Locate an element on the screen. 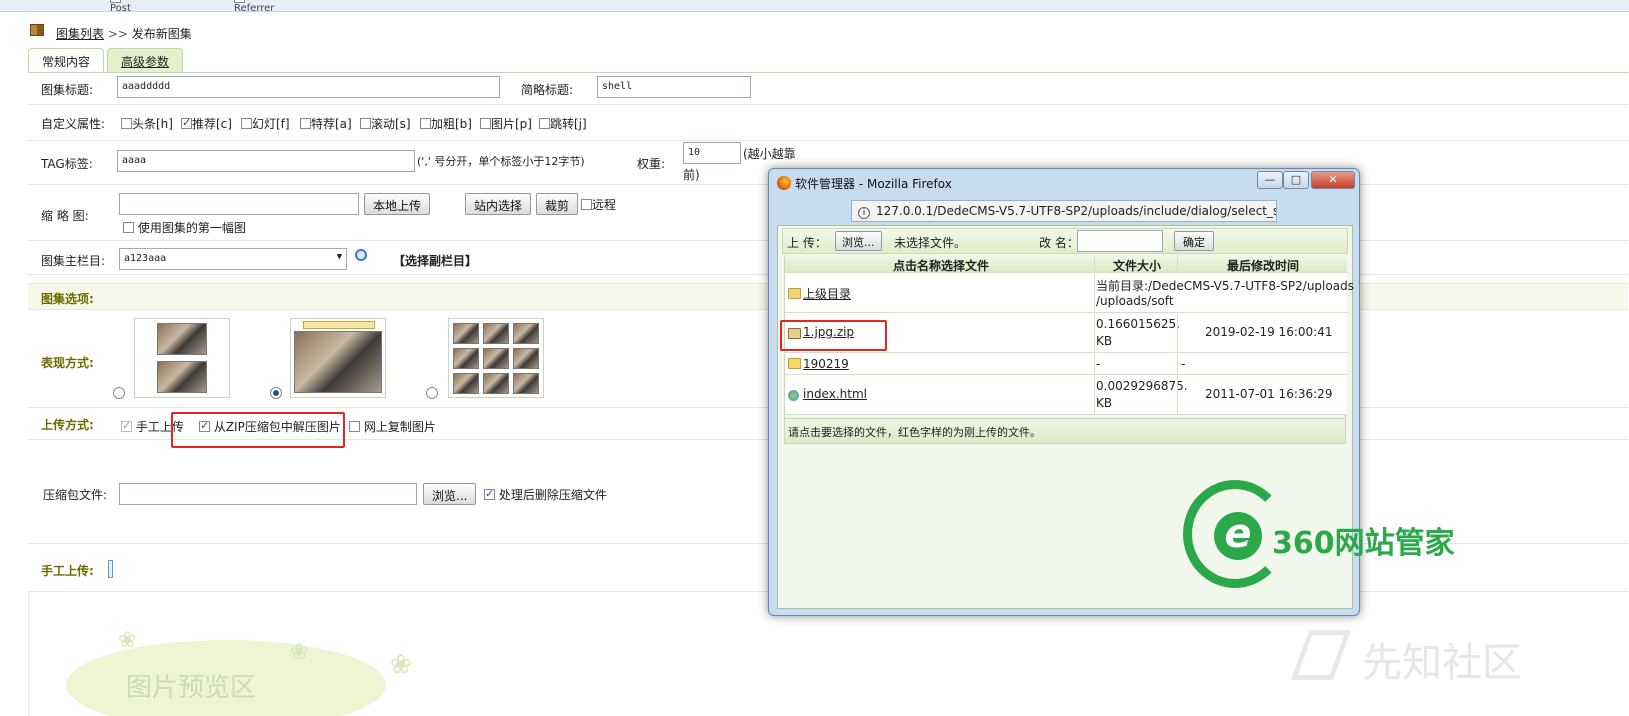 The width and height of the screenshot is (1629, 716). attr-headline: 头条[h] is located at coordinates (147, 123).